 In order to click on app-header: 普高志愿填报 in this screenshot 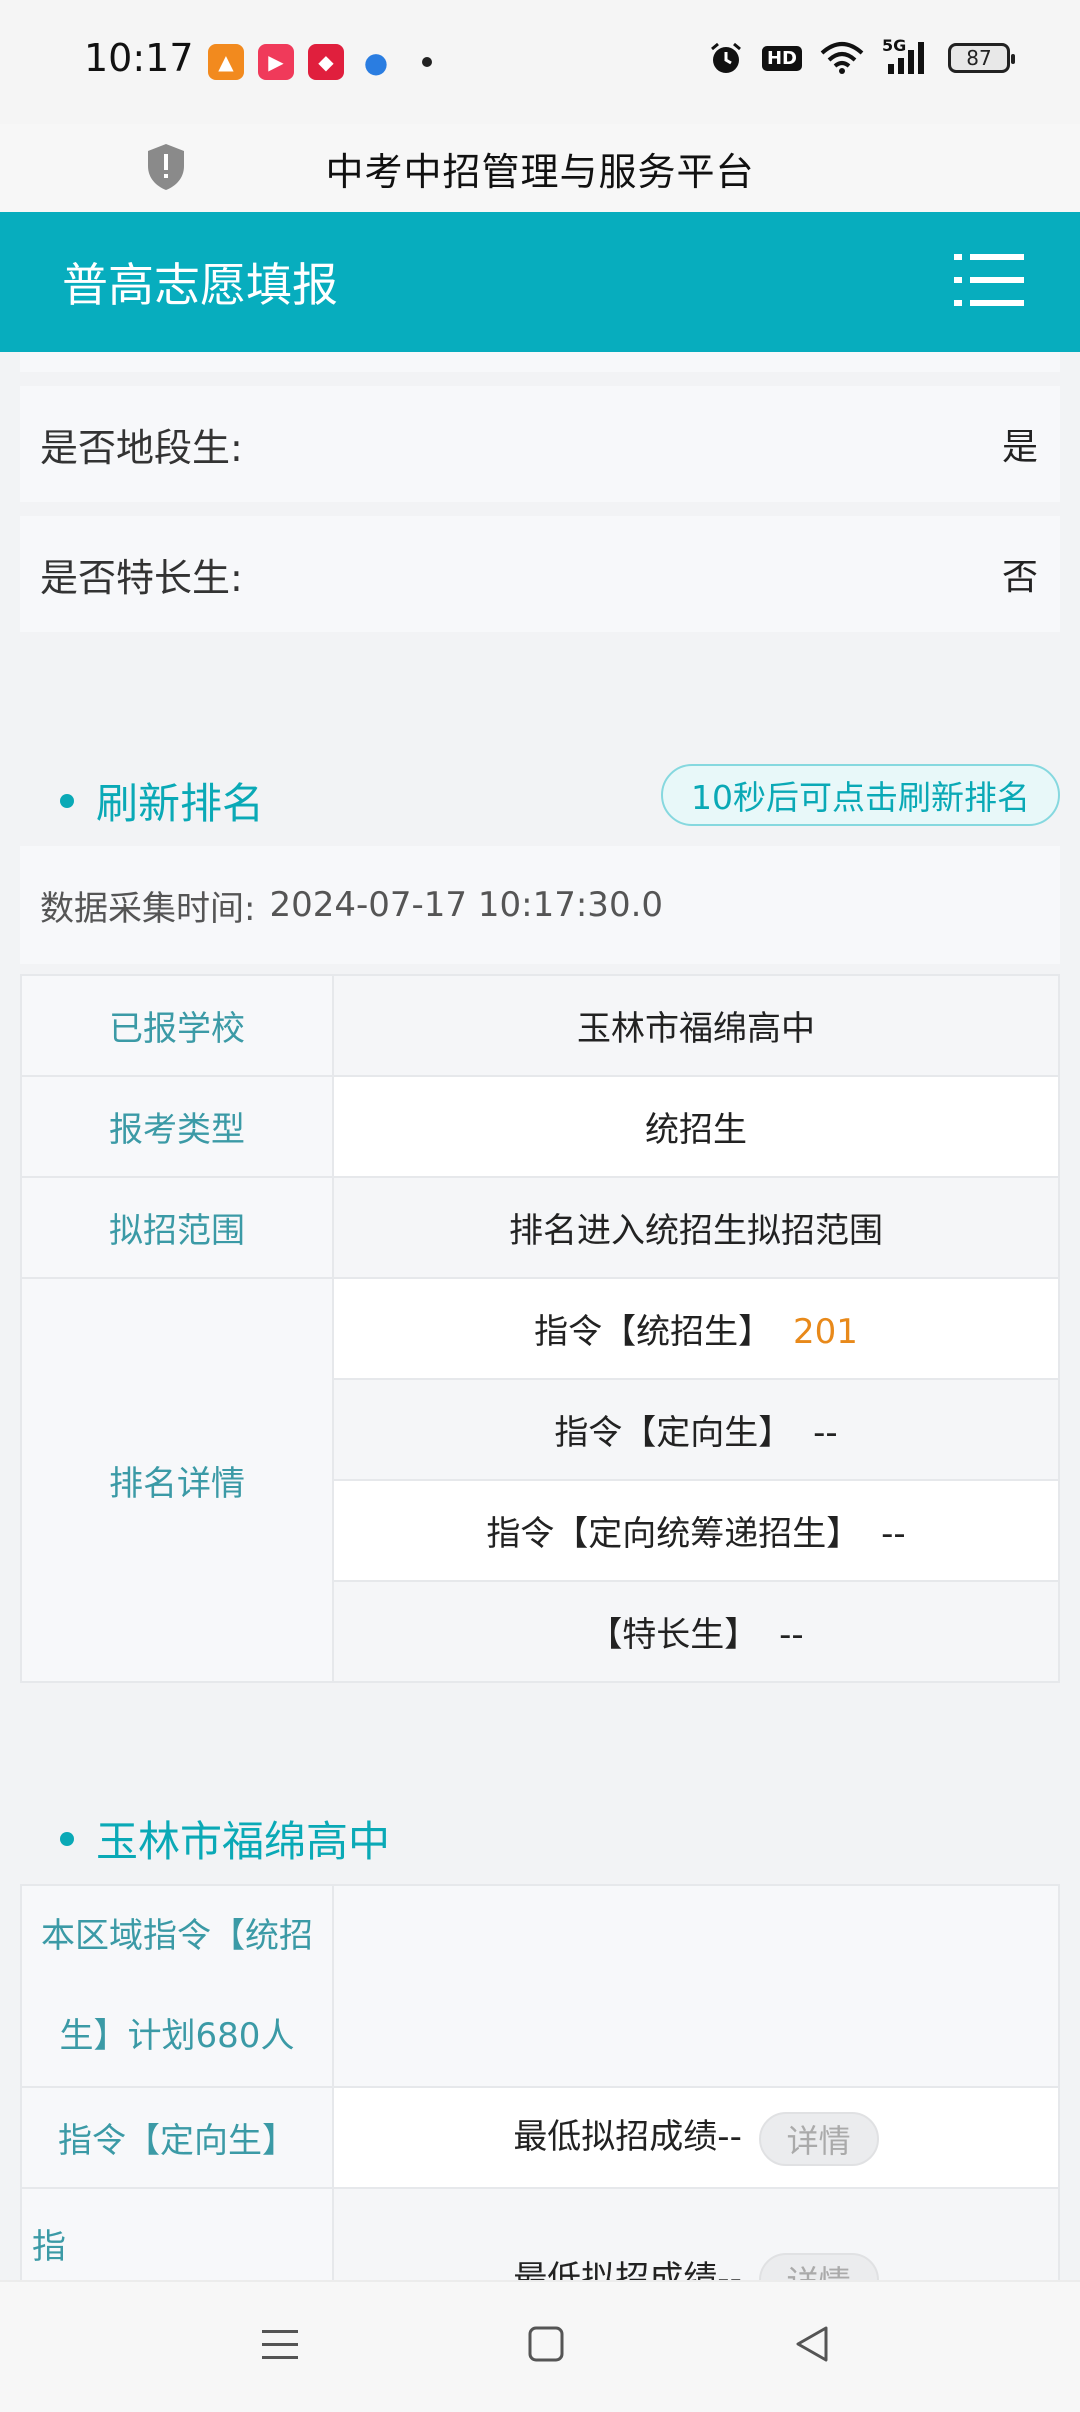, I will do `click(540, 282)`.